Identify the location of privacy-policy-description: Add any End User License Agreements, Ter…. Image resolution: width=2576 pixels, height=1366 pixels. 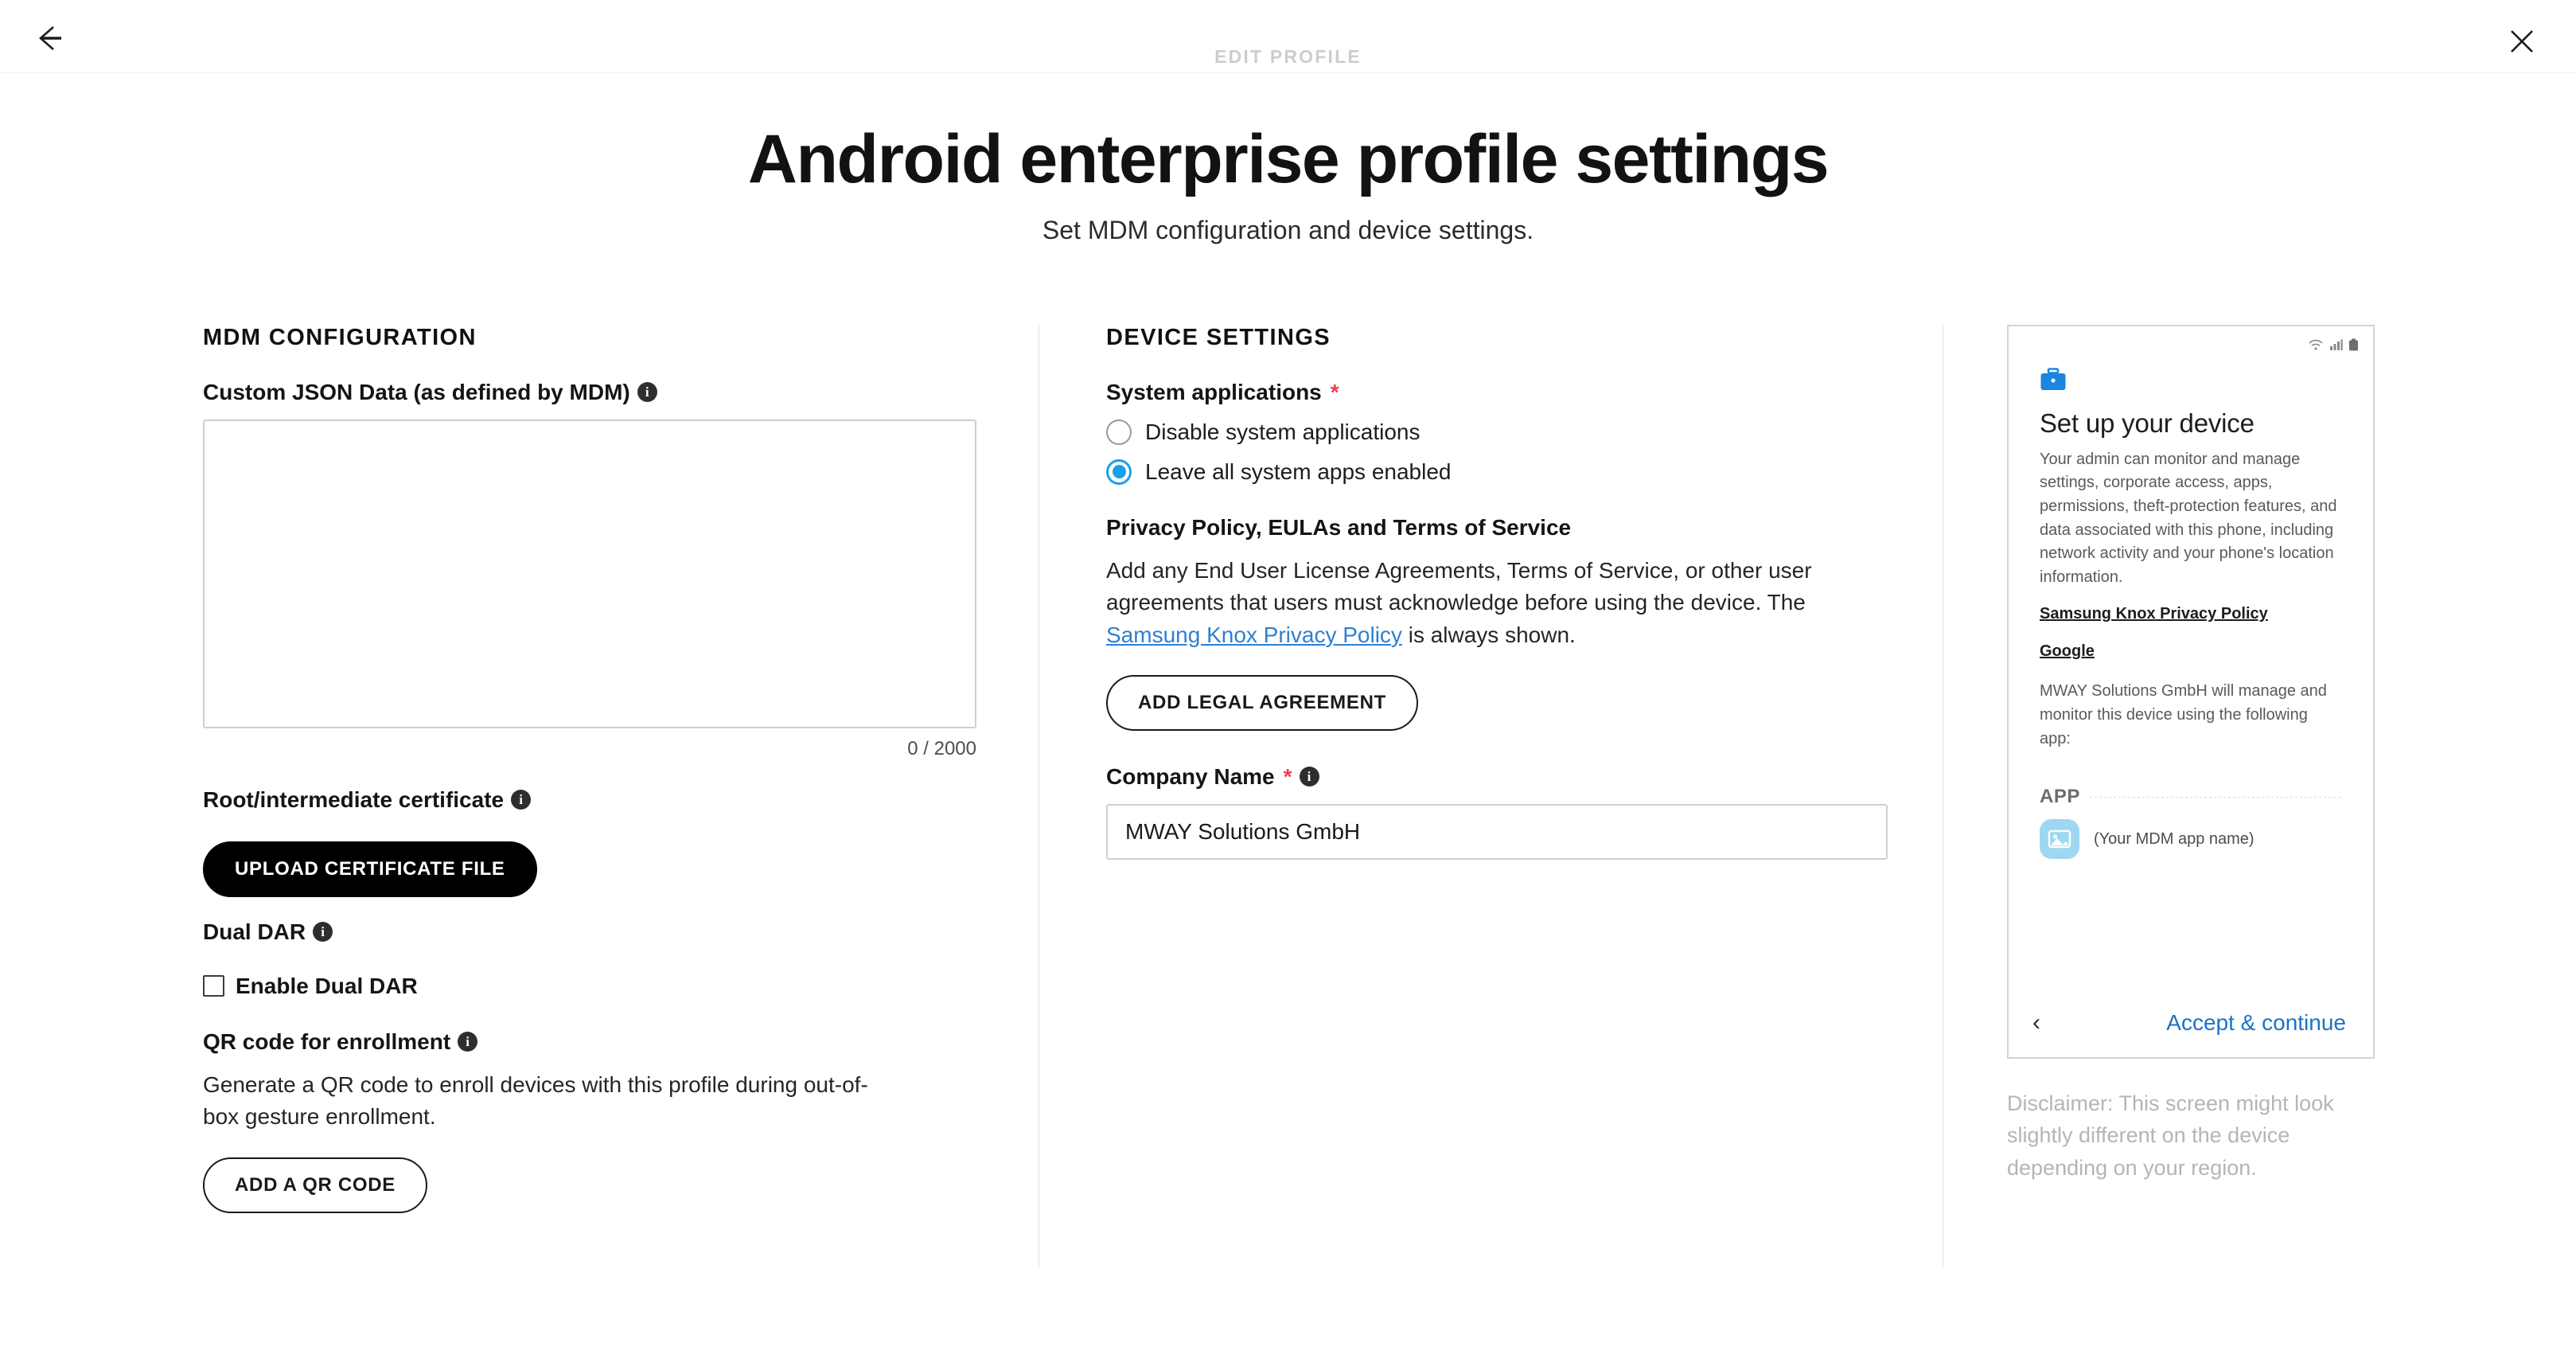
(1460, 603).